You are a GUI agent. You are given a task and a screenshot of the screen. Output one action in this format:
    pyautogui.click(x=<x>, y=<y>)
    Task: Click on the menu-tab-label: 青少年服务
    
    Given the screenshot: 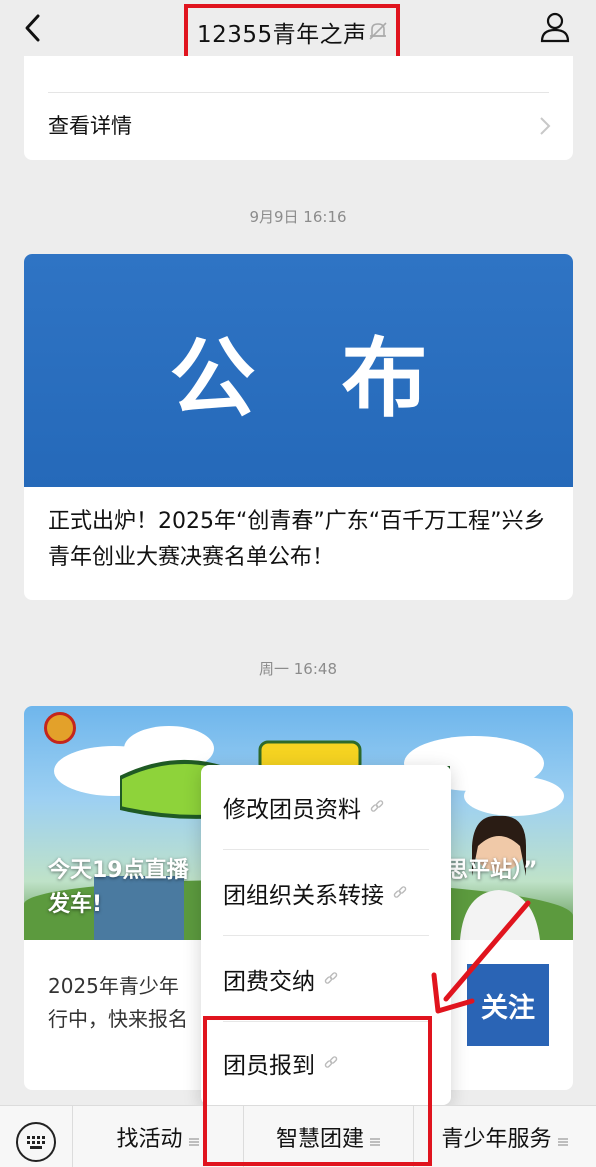 What is the action you would take?
    pyautogui.click(x=496, y=1139)
    